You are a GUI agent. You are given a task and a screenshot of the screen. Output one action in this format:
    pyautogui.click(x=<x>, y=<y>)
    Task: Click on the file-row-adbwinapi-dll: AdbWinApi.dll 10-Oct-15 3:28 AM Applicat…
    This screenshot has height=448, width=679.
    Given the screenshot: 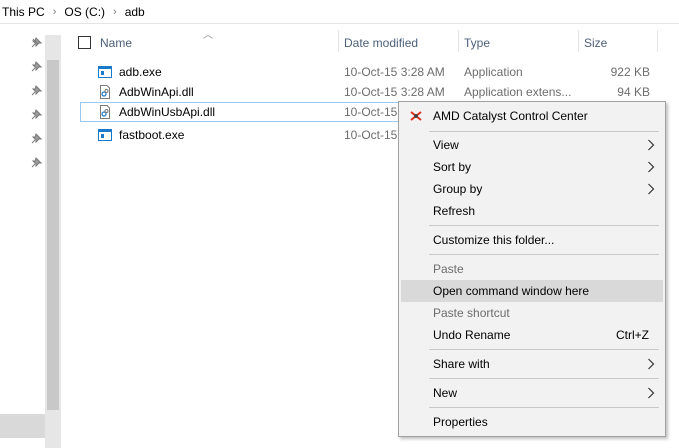 What is the action you would take?
    pyautogui.click(x=370, y=92)
    